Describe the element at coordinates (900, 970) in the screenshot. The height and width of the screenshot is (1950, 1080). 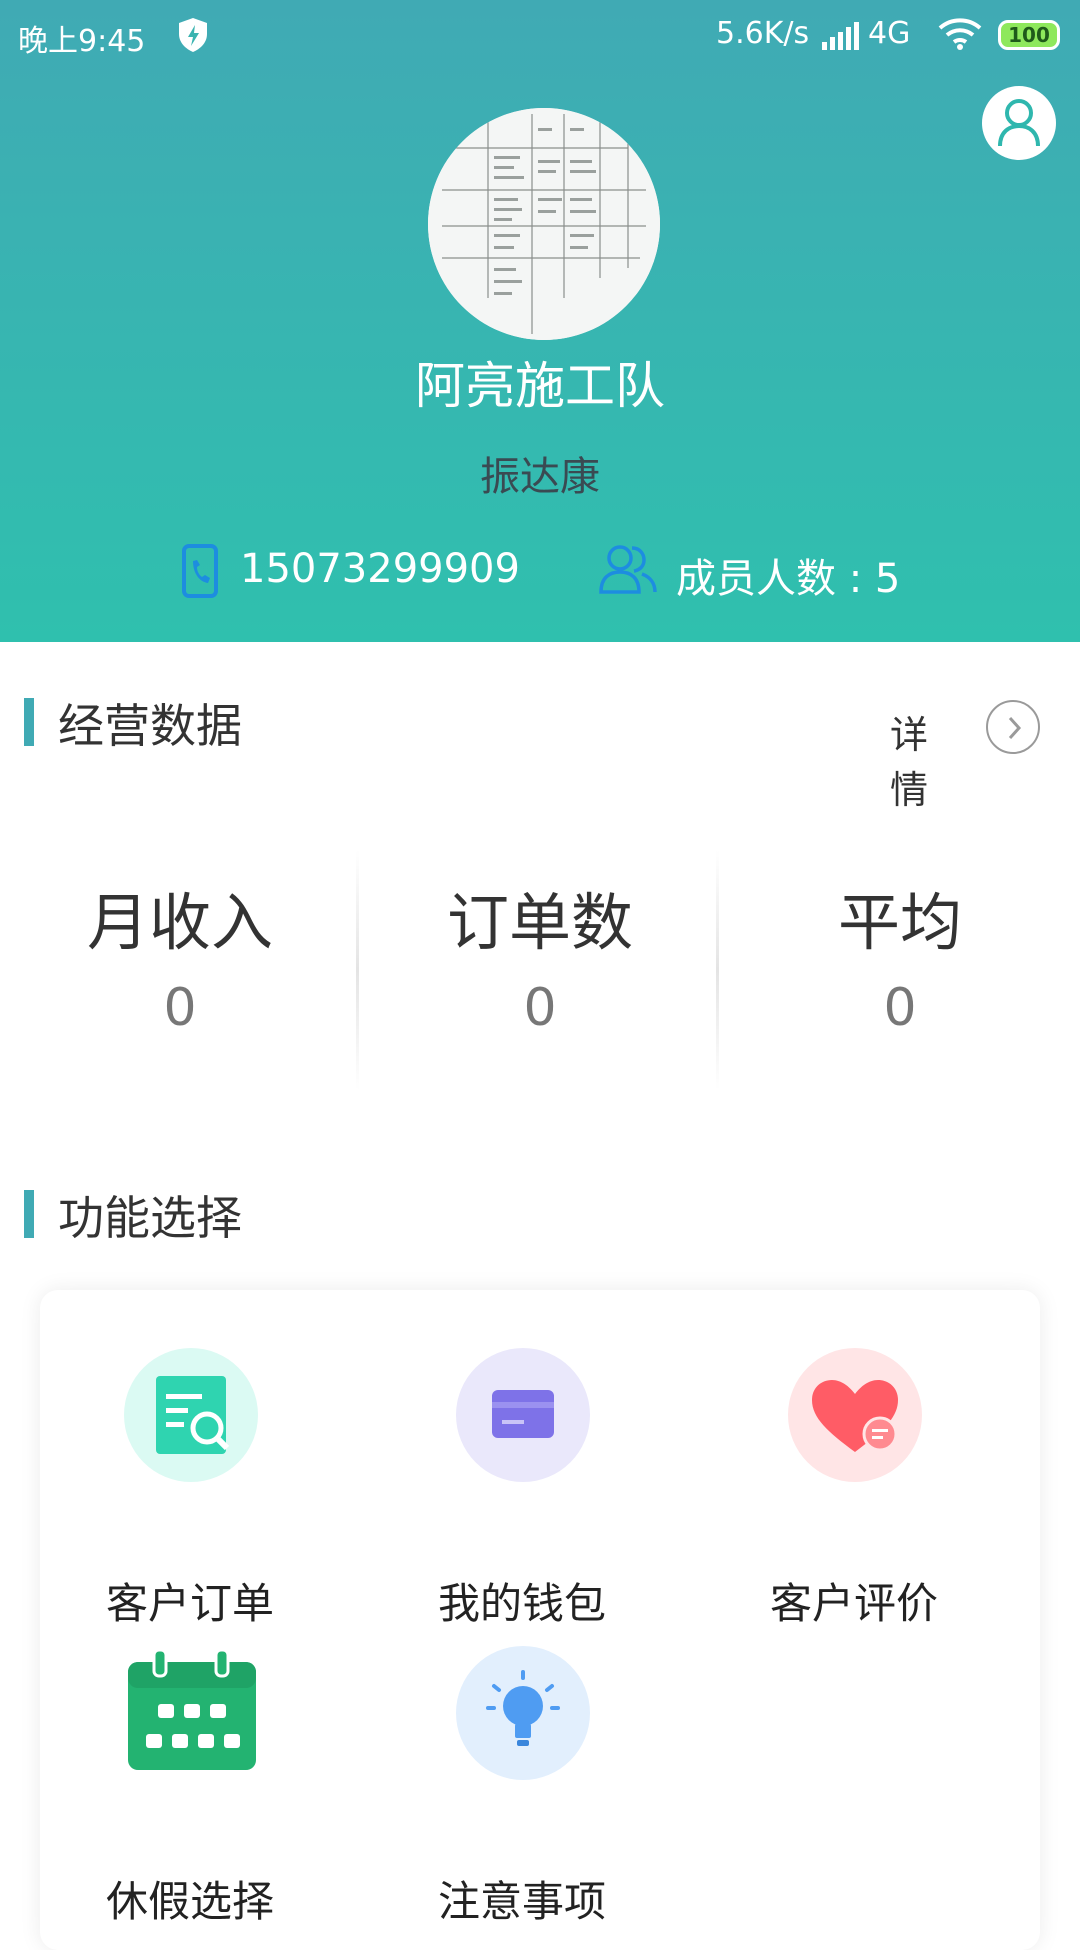
I see `stat-average: 平均 0` at that location.